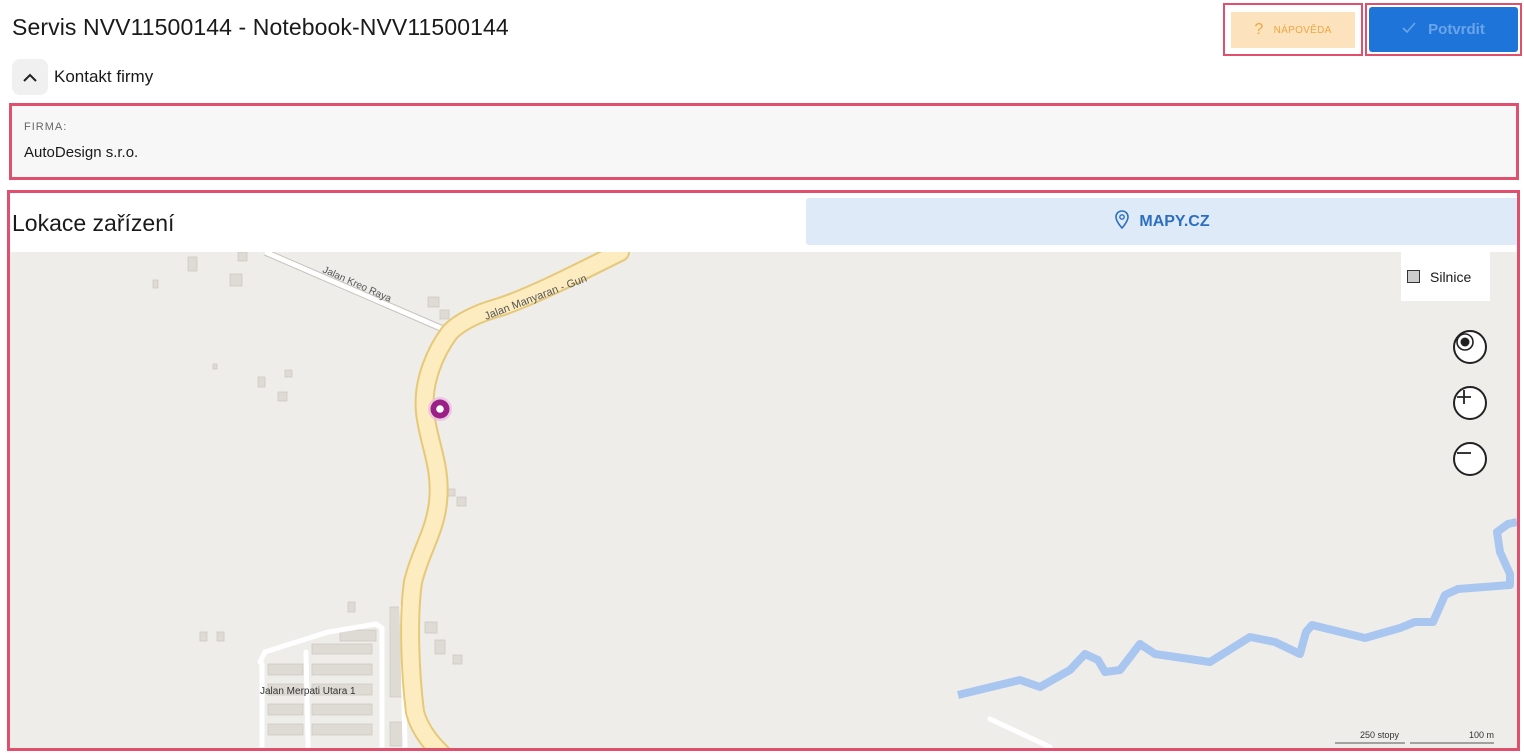 This screenshot has height=753, width=1524. I want to click on contact-section-toggle: Kontakt firmy, so click(82, 77).